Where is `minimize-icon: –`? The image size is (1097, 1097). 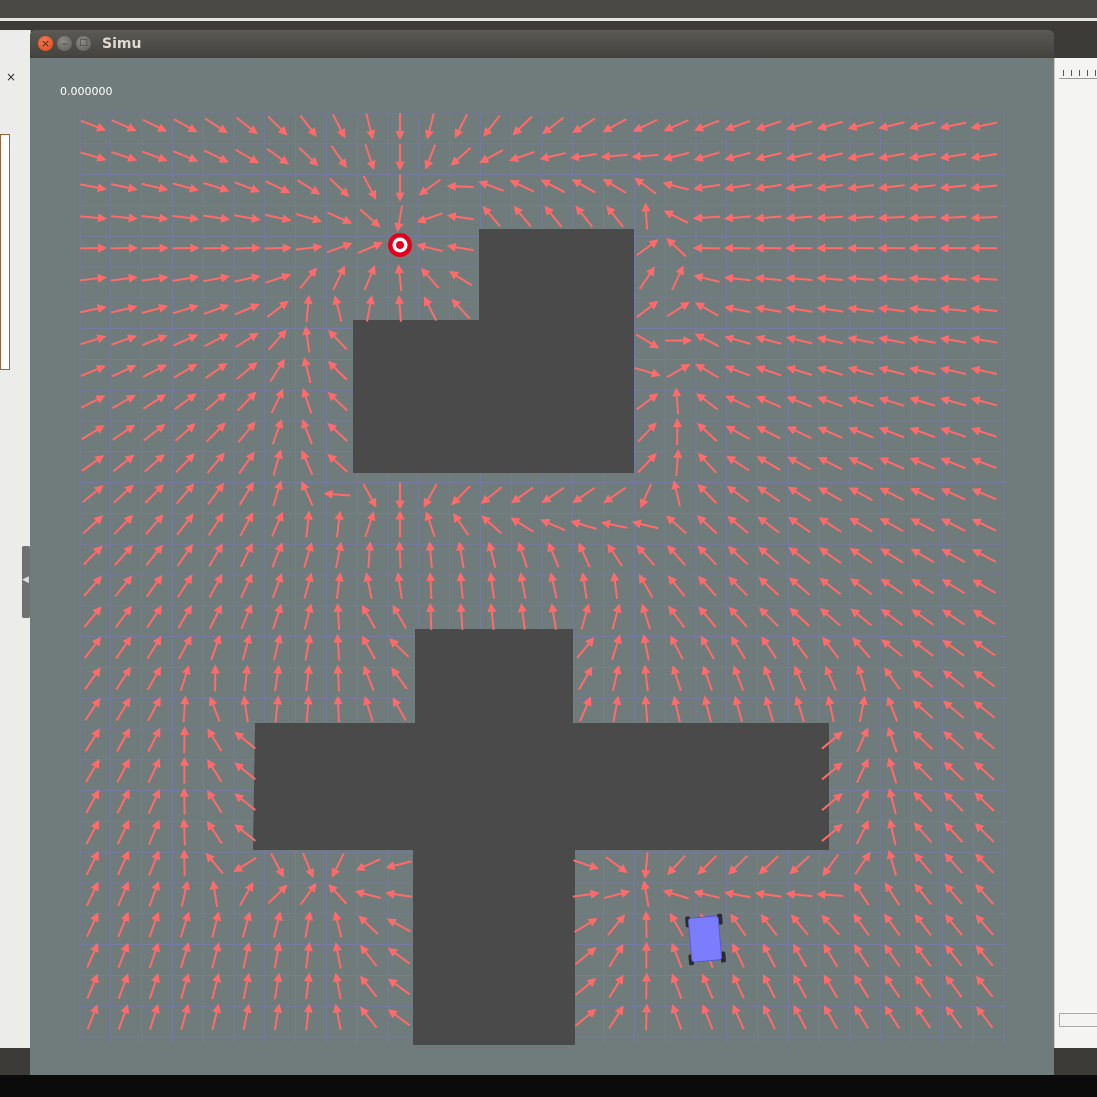
minimize-icon: – is located at coordinates (64, 43).